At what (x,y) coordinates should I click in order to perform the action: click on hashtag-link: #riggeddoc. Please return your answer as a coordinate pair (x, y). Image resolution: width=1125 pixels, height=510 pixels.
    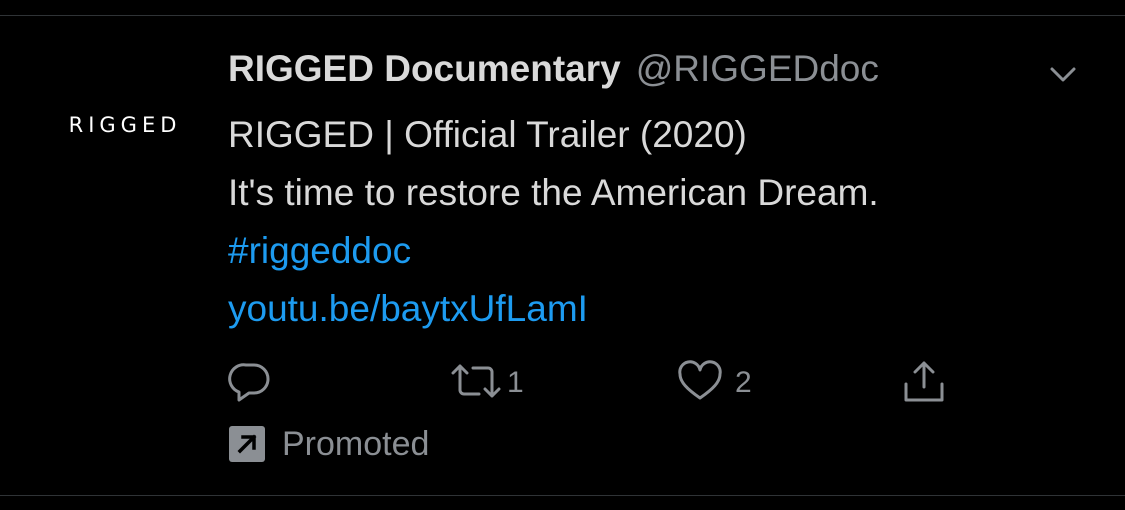
    Looking at the image, I should click on (553, 251).